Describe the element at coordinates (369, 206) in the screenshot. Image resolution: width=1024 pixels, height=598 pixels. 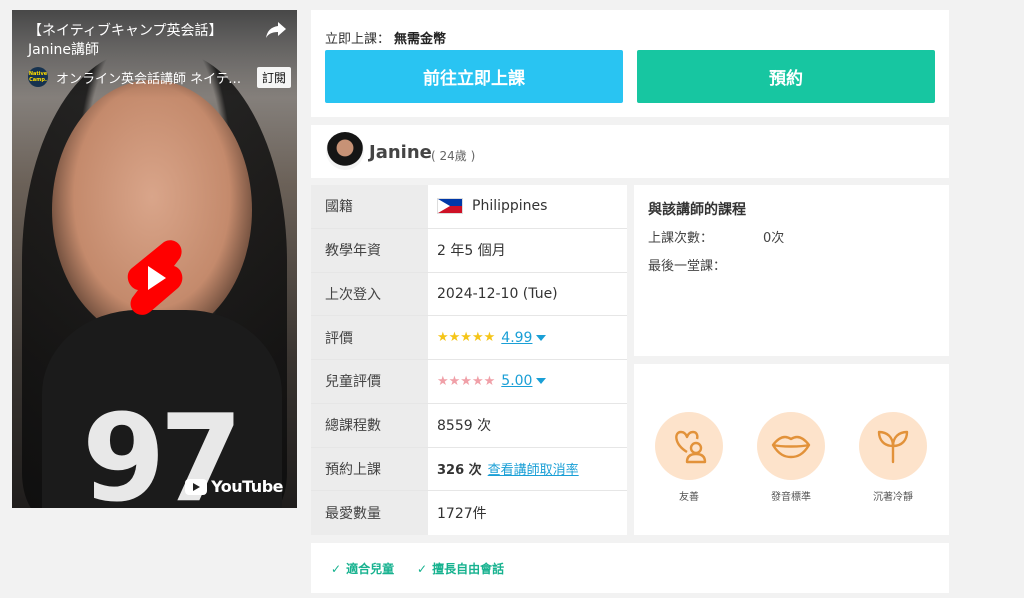
I see `info-key: 國籍` at that location.